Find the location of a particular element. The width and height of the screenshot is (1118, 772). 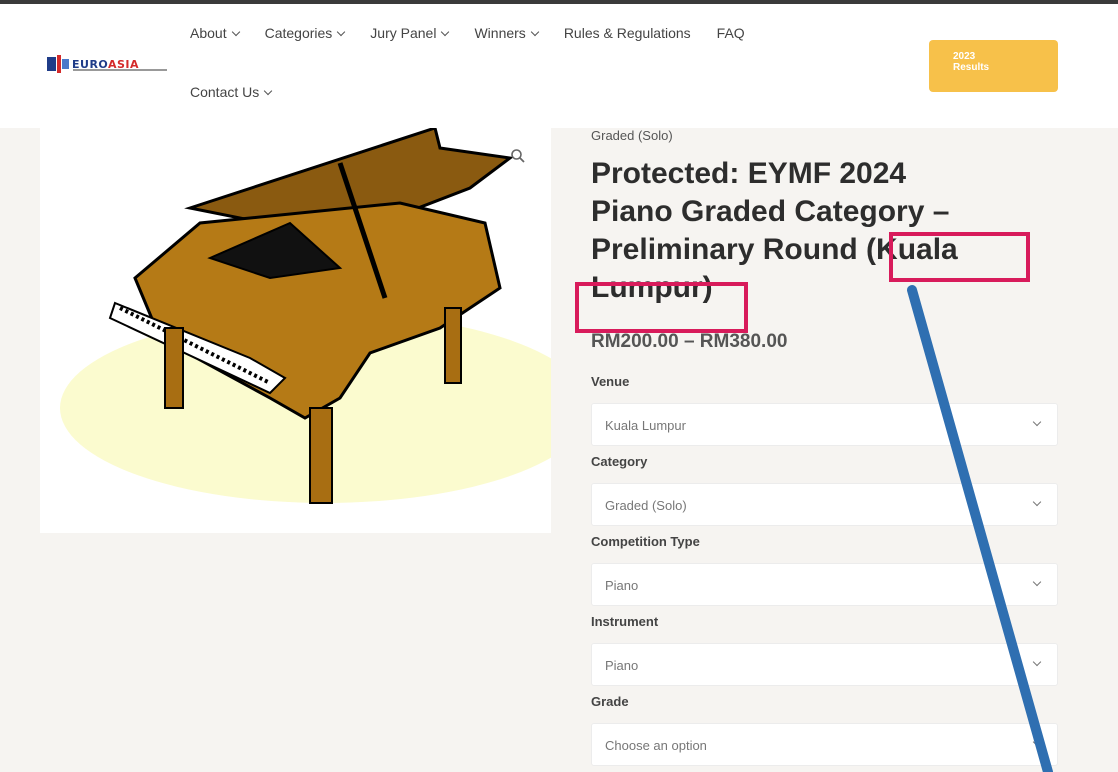

nav-winners: Winners is located at coordinates (507, 33).